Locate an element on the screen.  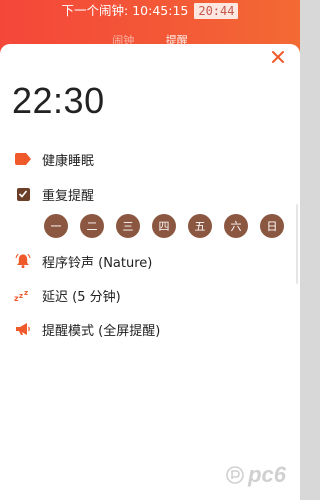
clock-readout: 20:44 is located at coordinates (216, 11).